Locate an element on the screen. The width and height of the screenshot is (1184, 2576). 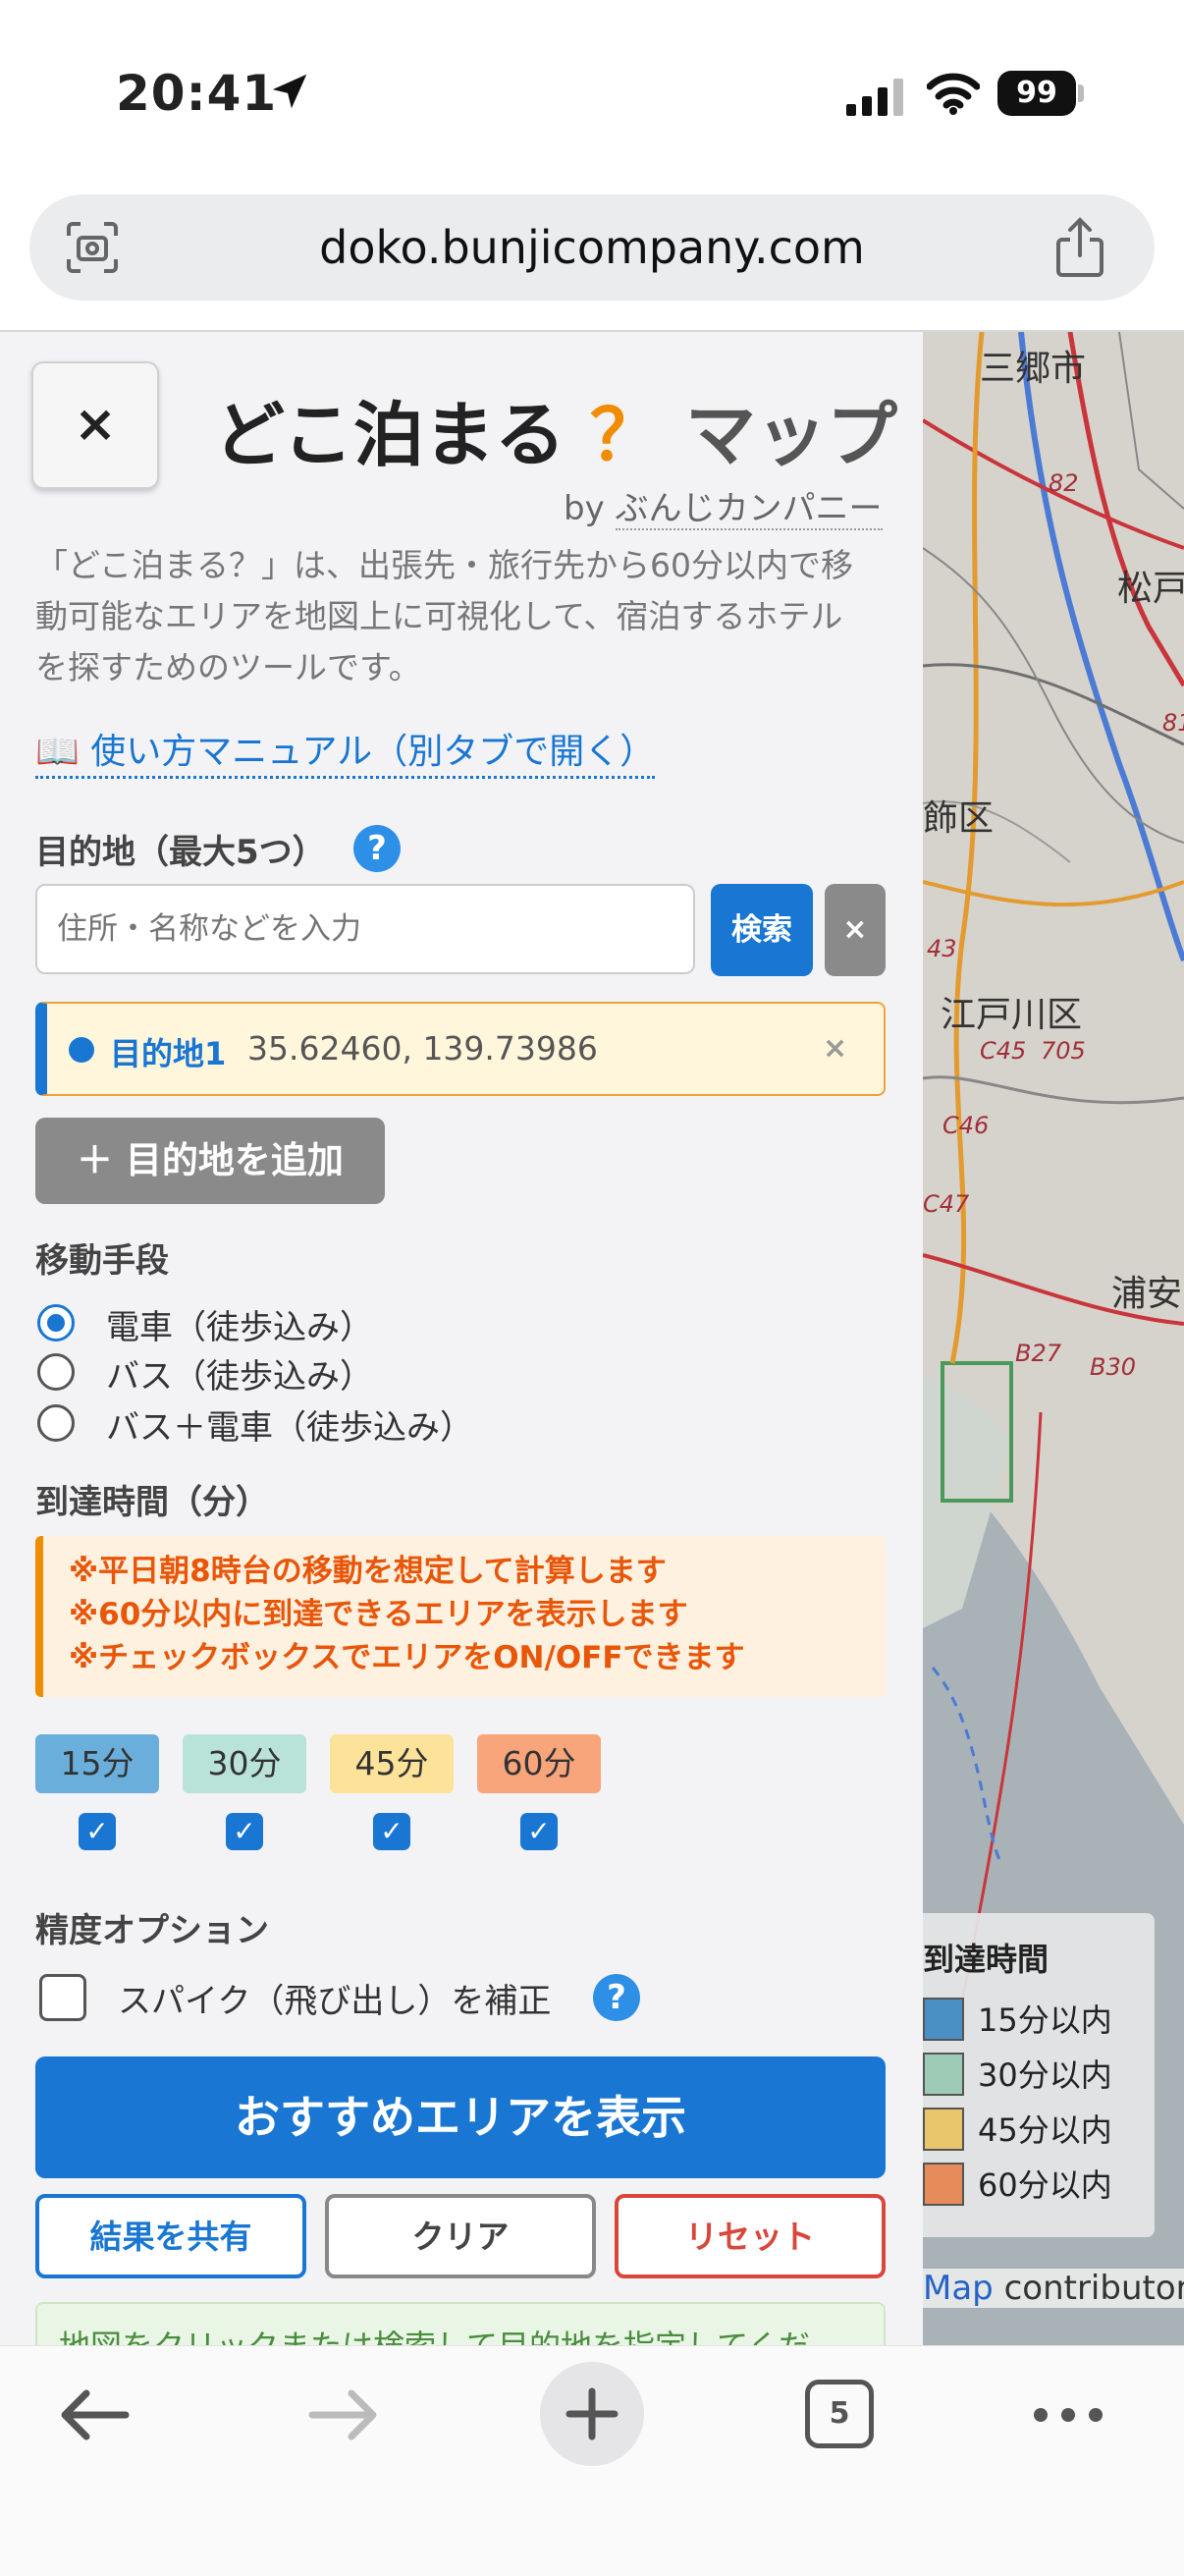
new-tab-button is located at coordinates (592, 2414).